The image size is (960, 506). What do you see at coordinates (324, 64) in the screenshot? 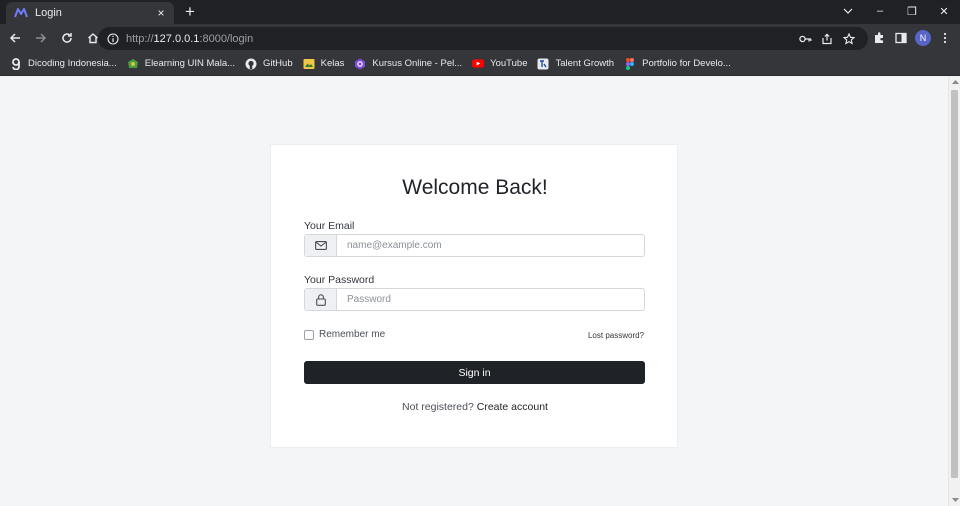
I see `bookmark-kelas: Kelas` at bounding box center [324, 64].